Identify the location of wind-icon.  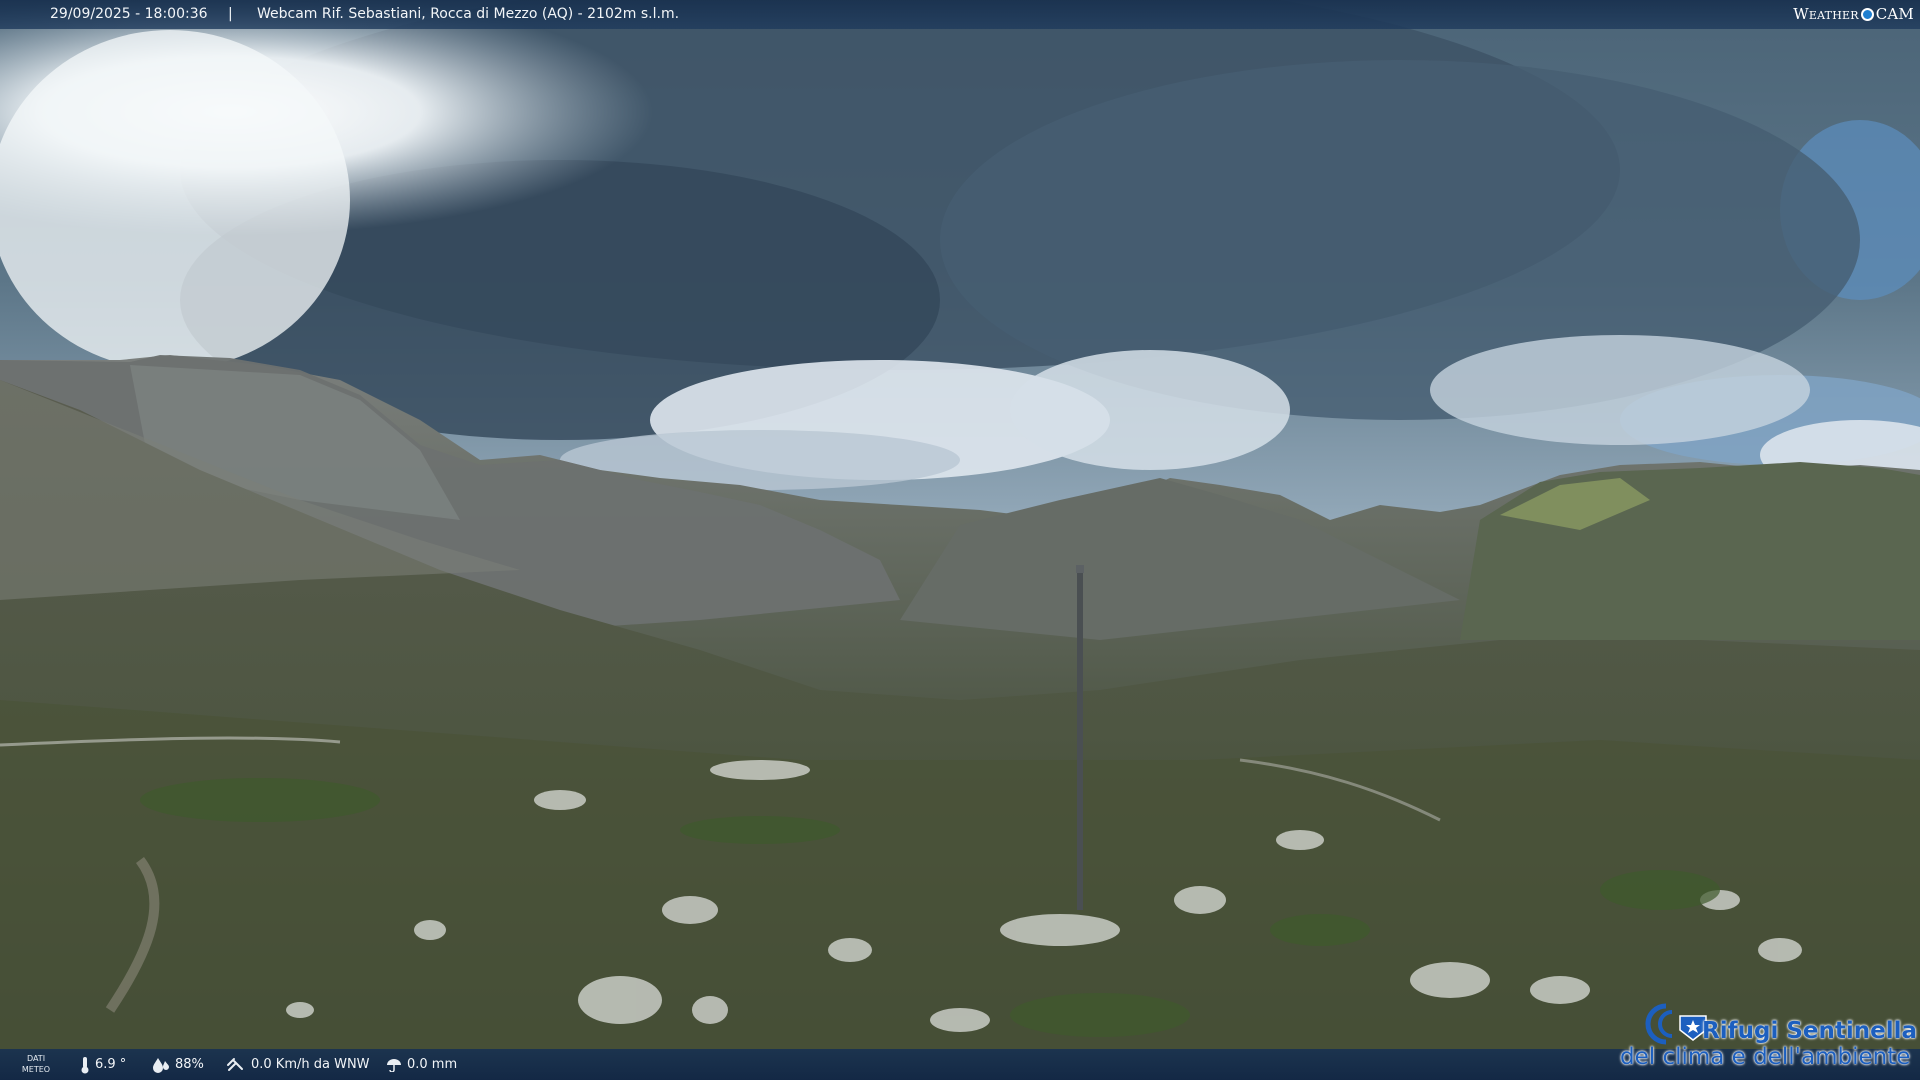
(235, 1064).